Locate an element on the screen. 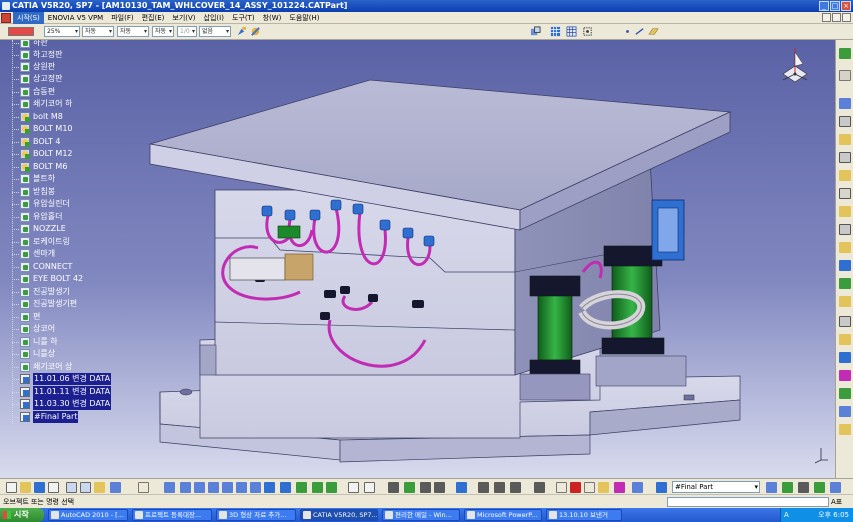 Image resolution: width=853 pixels, height=522 pixels. close-button: × is located at coordinates (846, 6).